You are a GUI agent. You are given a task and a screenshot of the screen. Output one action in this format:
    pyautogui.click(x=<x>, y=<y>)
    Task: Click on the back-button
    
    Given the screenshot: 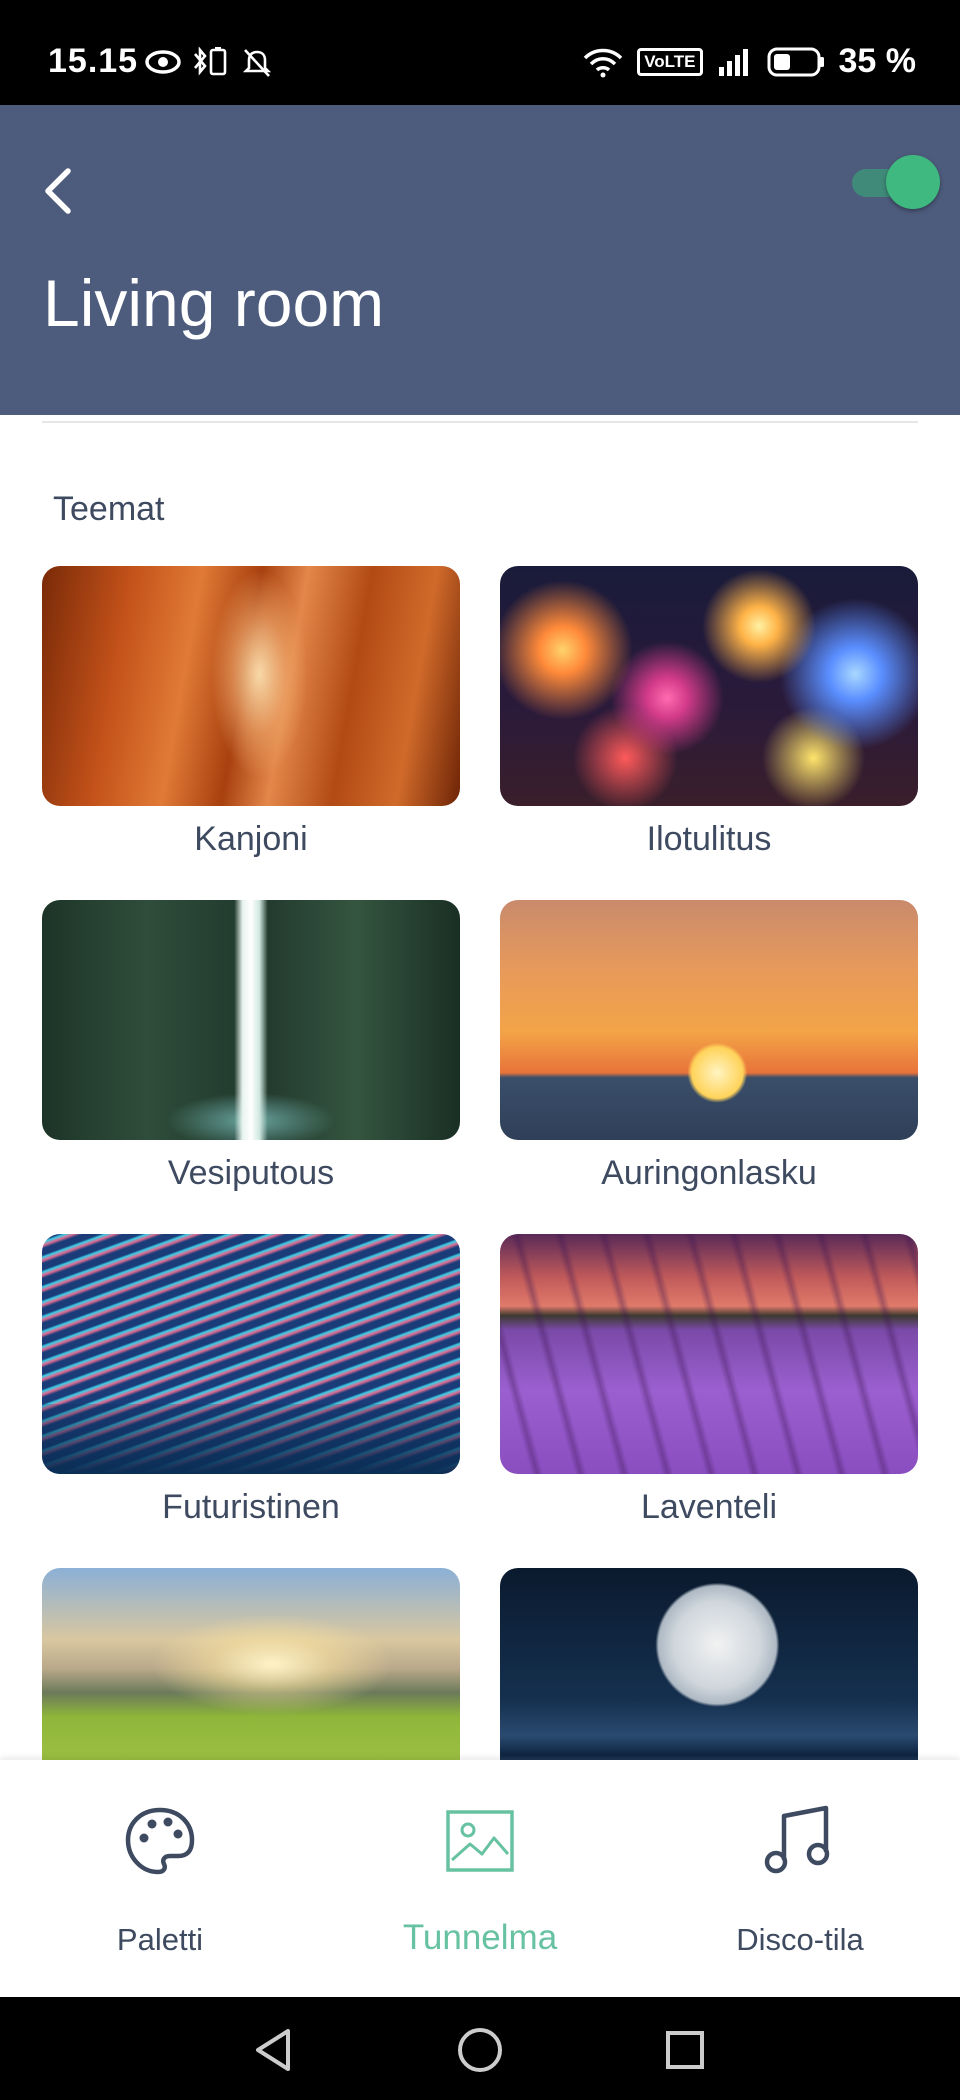 What is the action you would take?
    pyautogui.click(x=61, y=188)
    